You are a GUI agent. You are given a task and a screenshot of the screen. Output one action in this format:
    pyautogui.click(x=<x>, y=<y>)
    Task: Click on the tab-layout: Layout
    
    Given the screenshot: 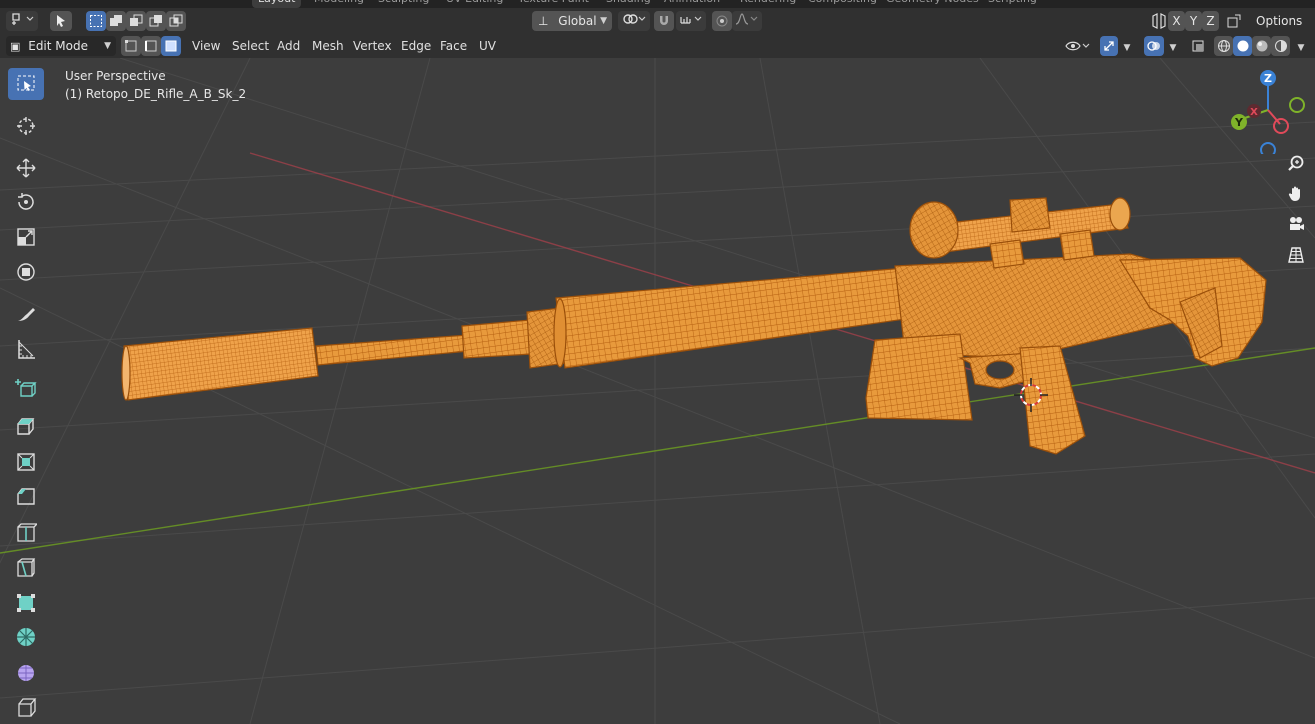 What is the action you would take?
    pyautogui.click(x=277, y=4)
    